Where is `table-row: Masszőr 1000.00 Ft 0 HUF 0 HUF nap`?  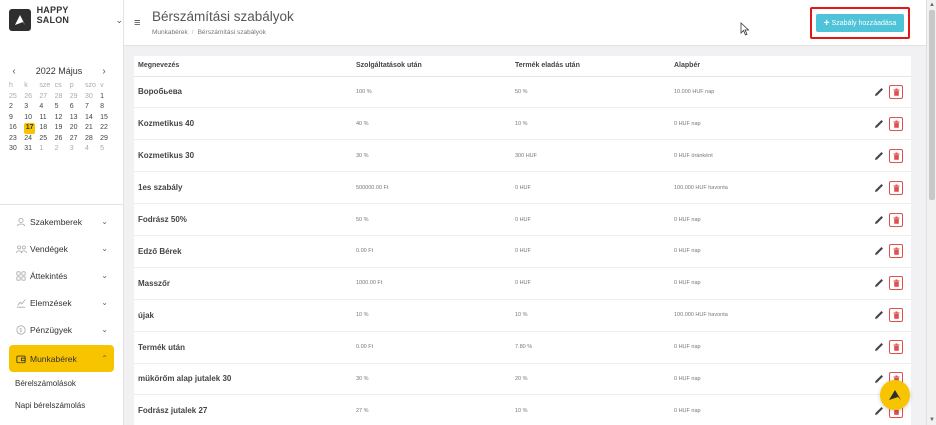
table-row: Masszőr 1000.00 Ft 0 HUF 0 HUF nap is located at coordinates (522, 283).